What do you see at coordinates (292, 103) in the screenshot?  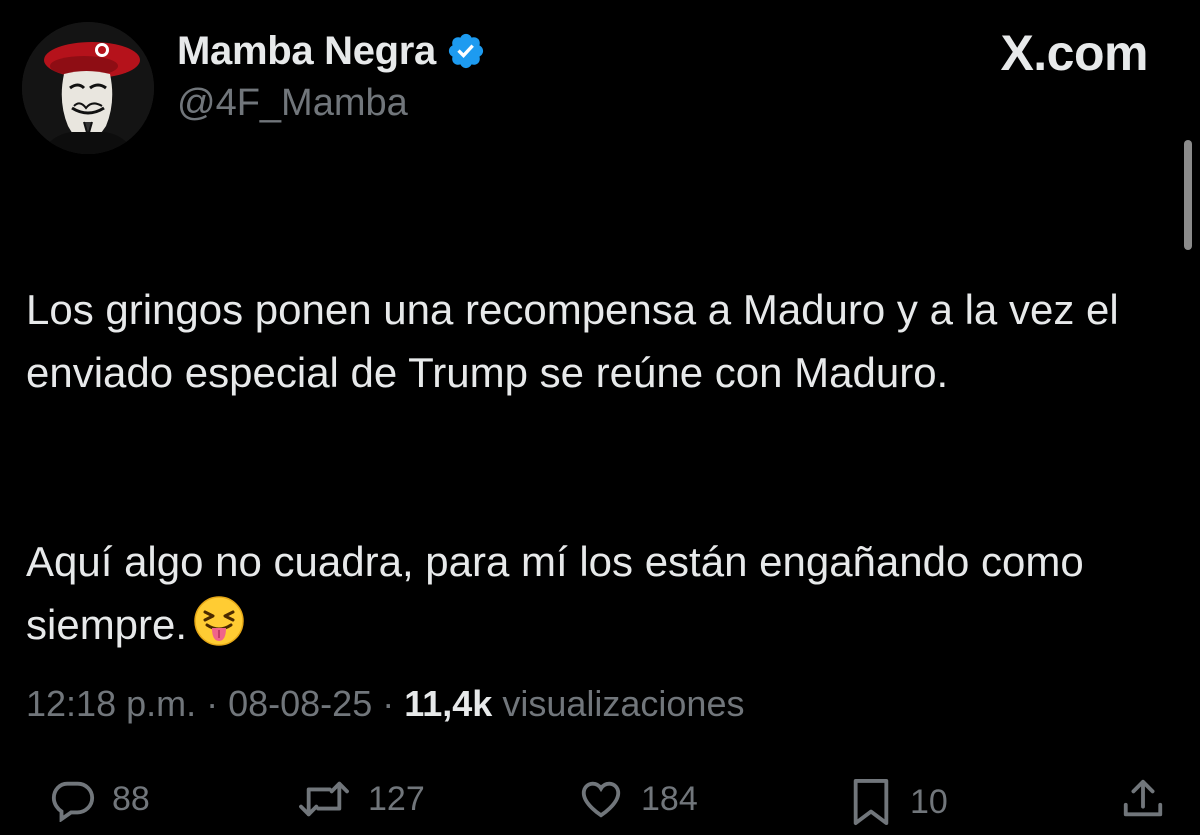 I see `author-handle: @4F_Mamba` at bounding box center [292, 103].